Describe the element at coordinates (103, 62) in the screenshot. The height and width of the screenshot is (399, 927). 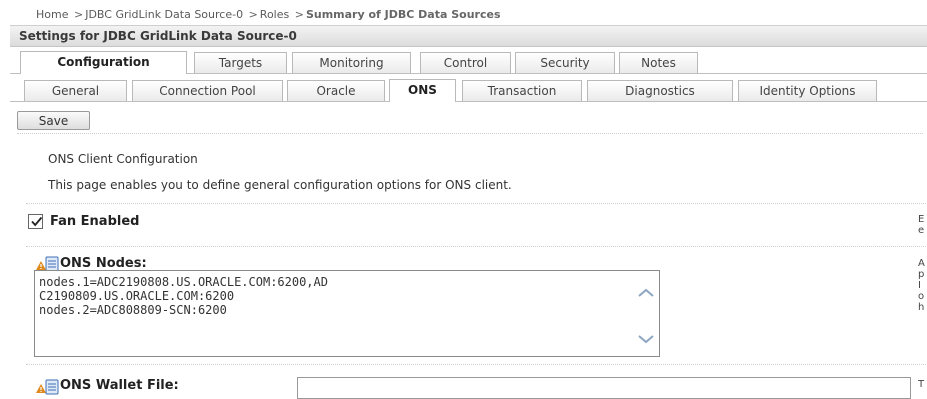
I see `tab-configuration: Configuration` at that location.